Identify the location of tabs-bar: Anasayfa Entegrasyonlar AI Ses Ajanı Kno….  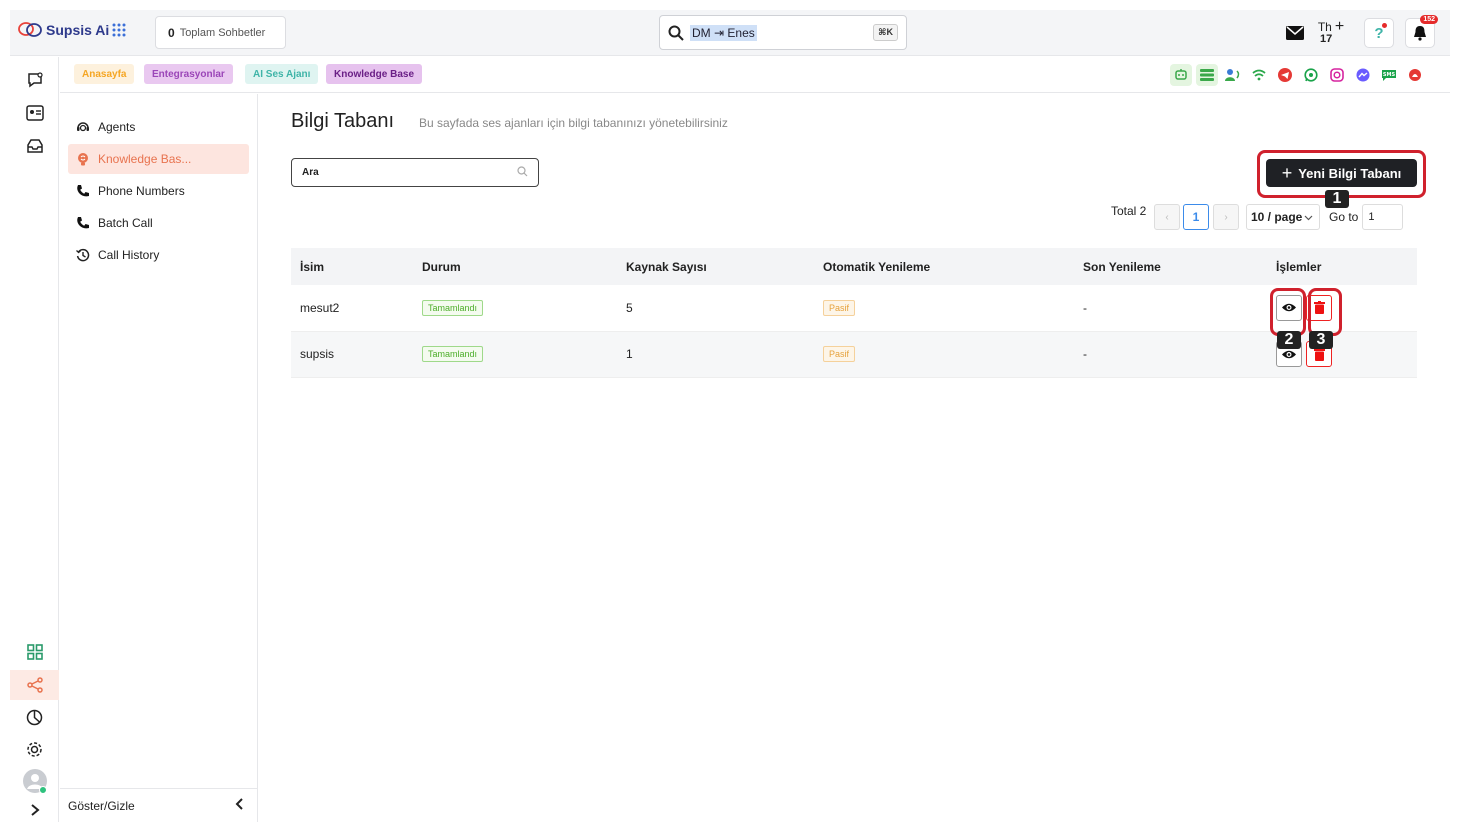
(755, 75).